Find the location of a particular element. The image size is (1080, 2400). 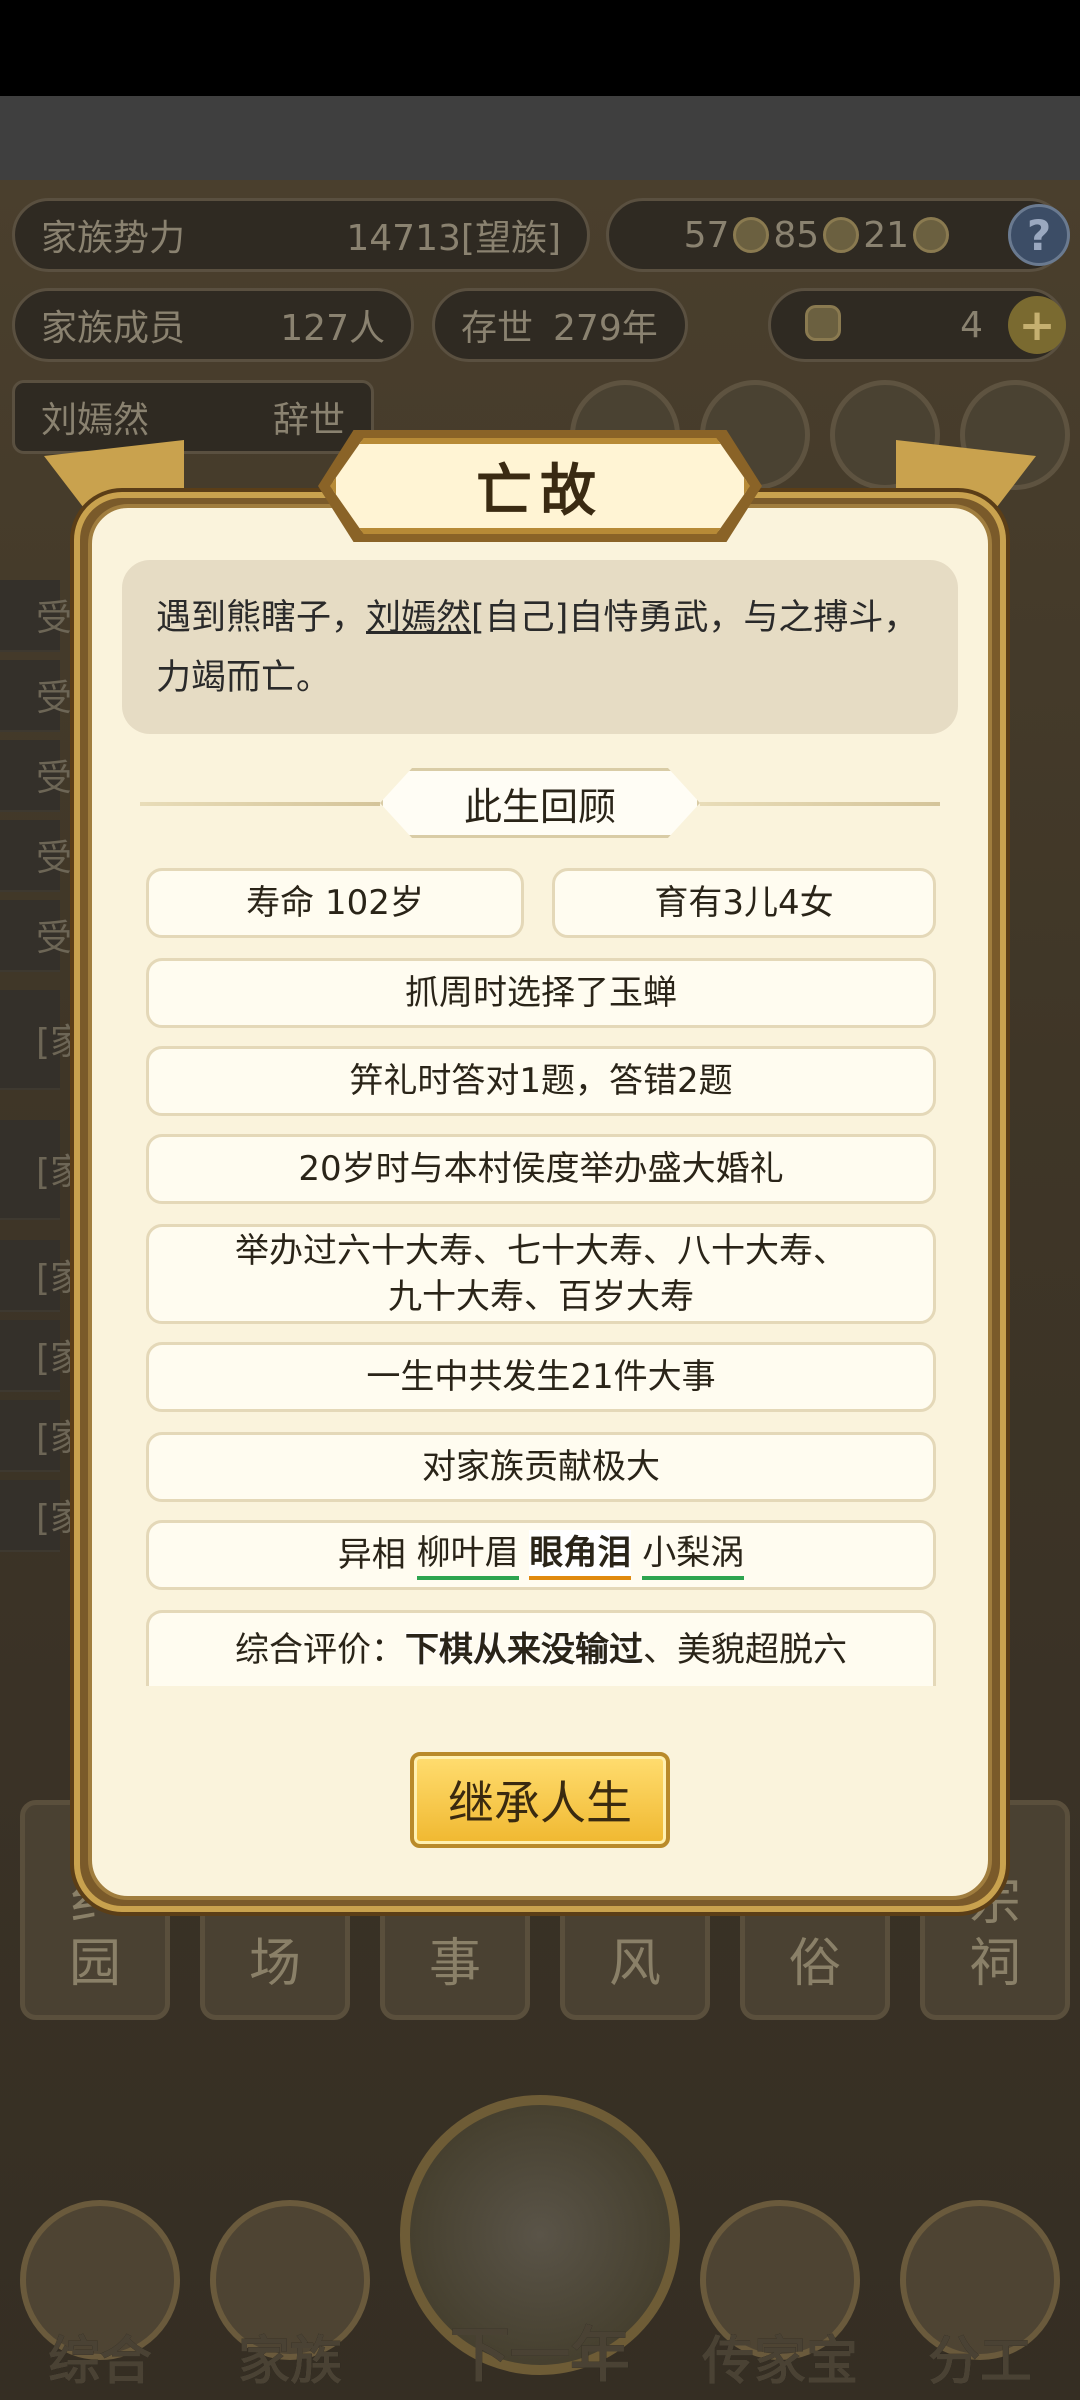

person-name: 刘嫣然 is located at coordinates (95, 420).